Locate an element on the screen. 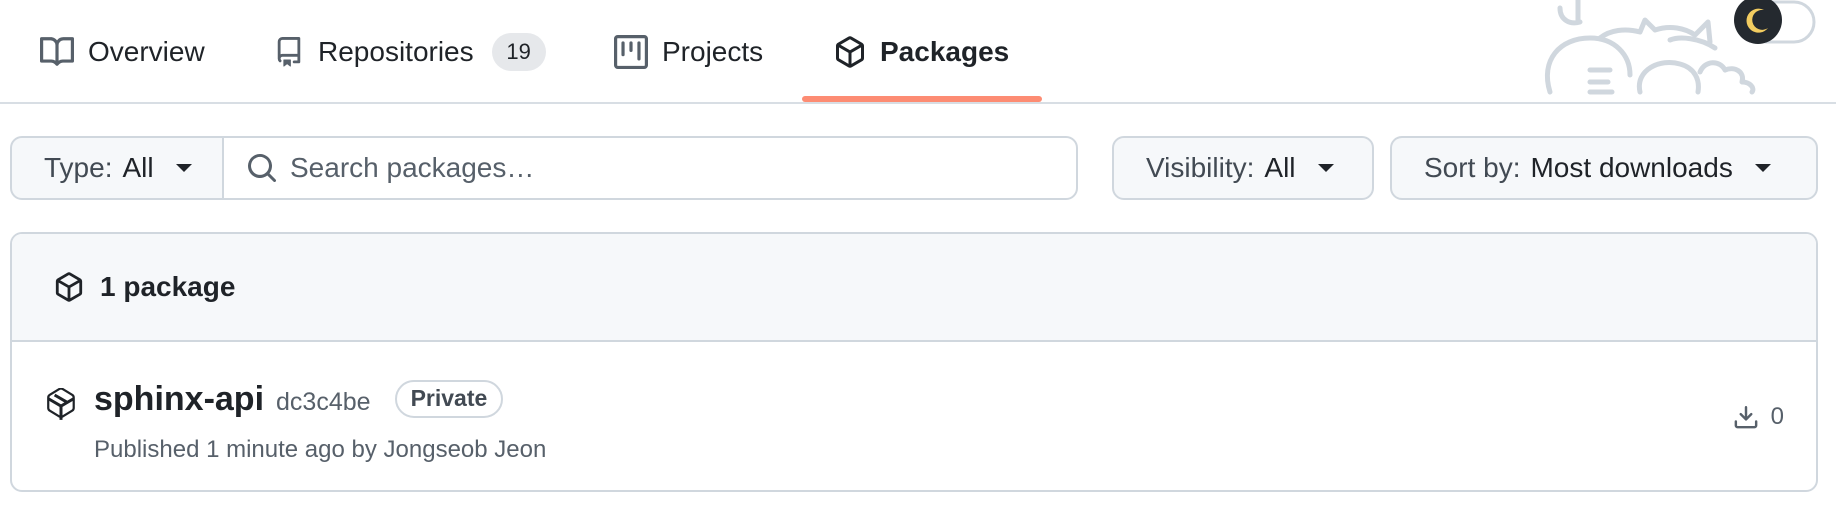  download-icon is located at coordinates (1746, 417).